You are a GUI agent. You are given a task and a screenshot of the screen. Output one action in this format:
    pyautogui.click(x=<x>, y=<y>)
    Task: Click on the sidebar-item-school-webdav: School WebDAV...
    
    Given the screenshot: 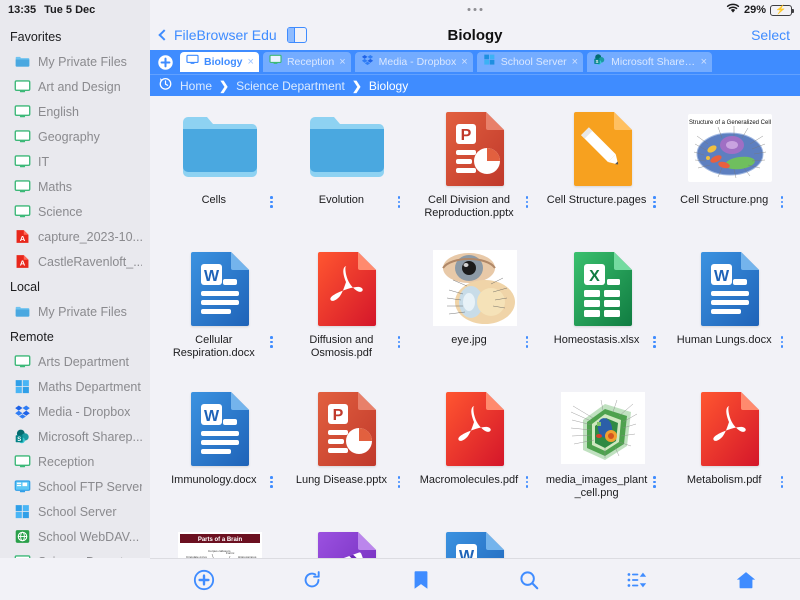 What is the action you would take?
    pyautogui.click(x=75, y=536)
    